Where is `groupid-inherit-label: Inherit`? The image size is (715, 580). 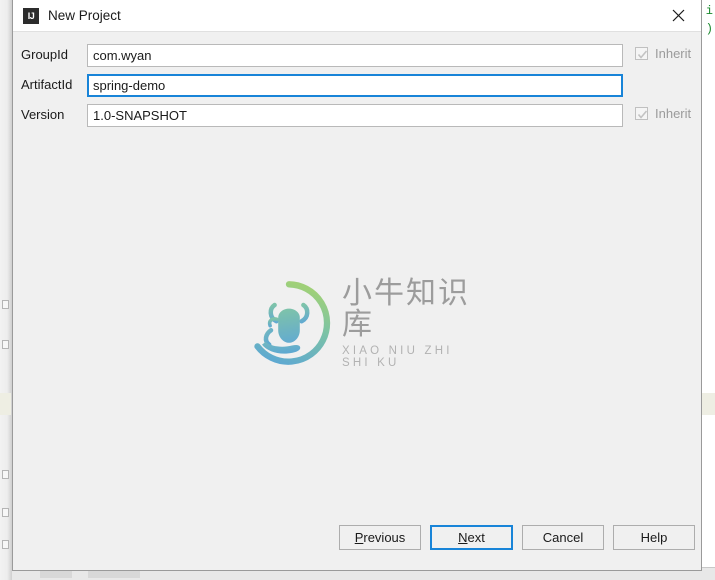
groupid-inherit-label: Inherit is located at coordinates (673, 53).